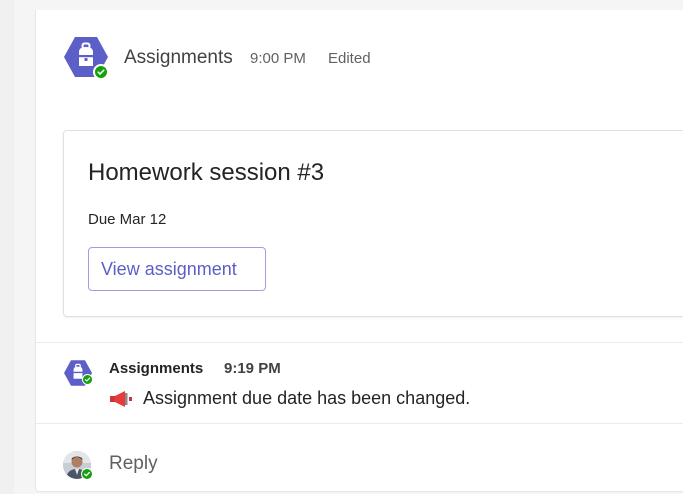 This screenshot has height=494, width=683. Describe the element at coordinates (178, 58) in the screenshot. I see `sender-name: Assignments` at that location.